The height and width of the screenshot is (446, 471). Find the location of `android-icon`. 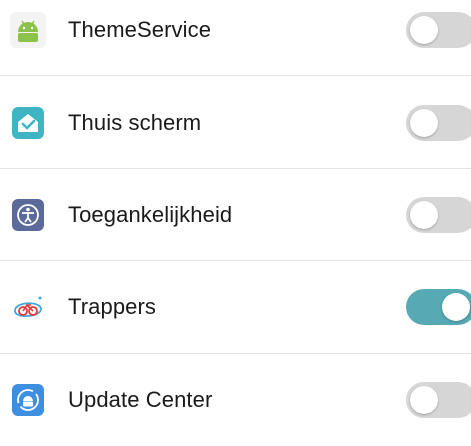

android-icon is located at coordinates (28, 30).